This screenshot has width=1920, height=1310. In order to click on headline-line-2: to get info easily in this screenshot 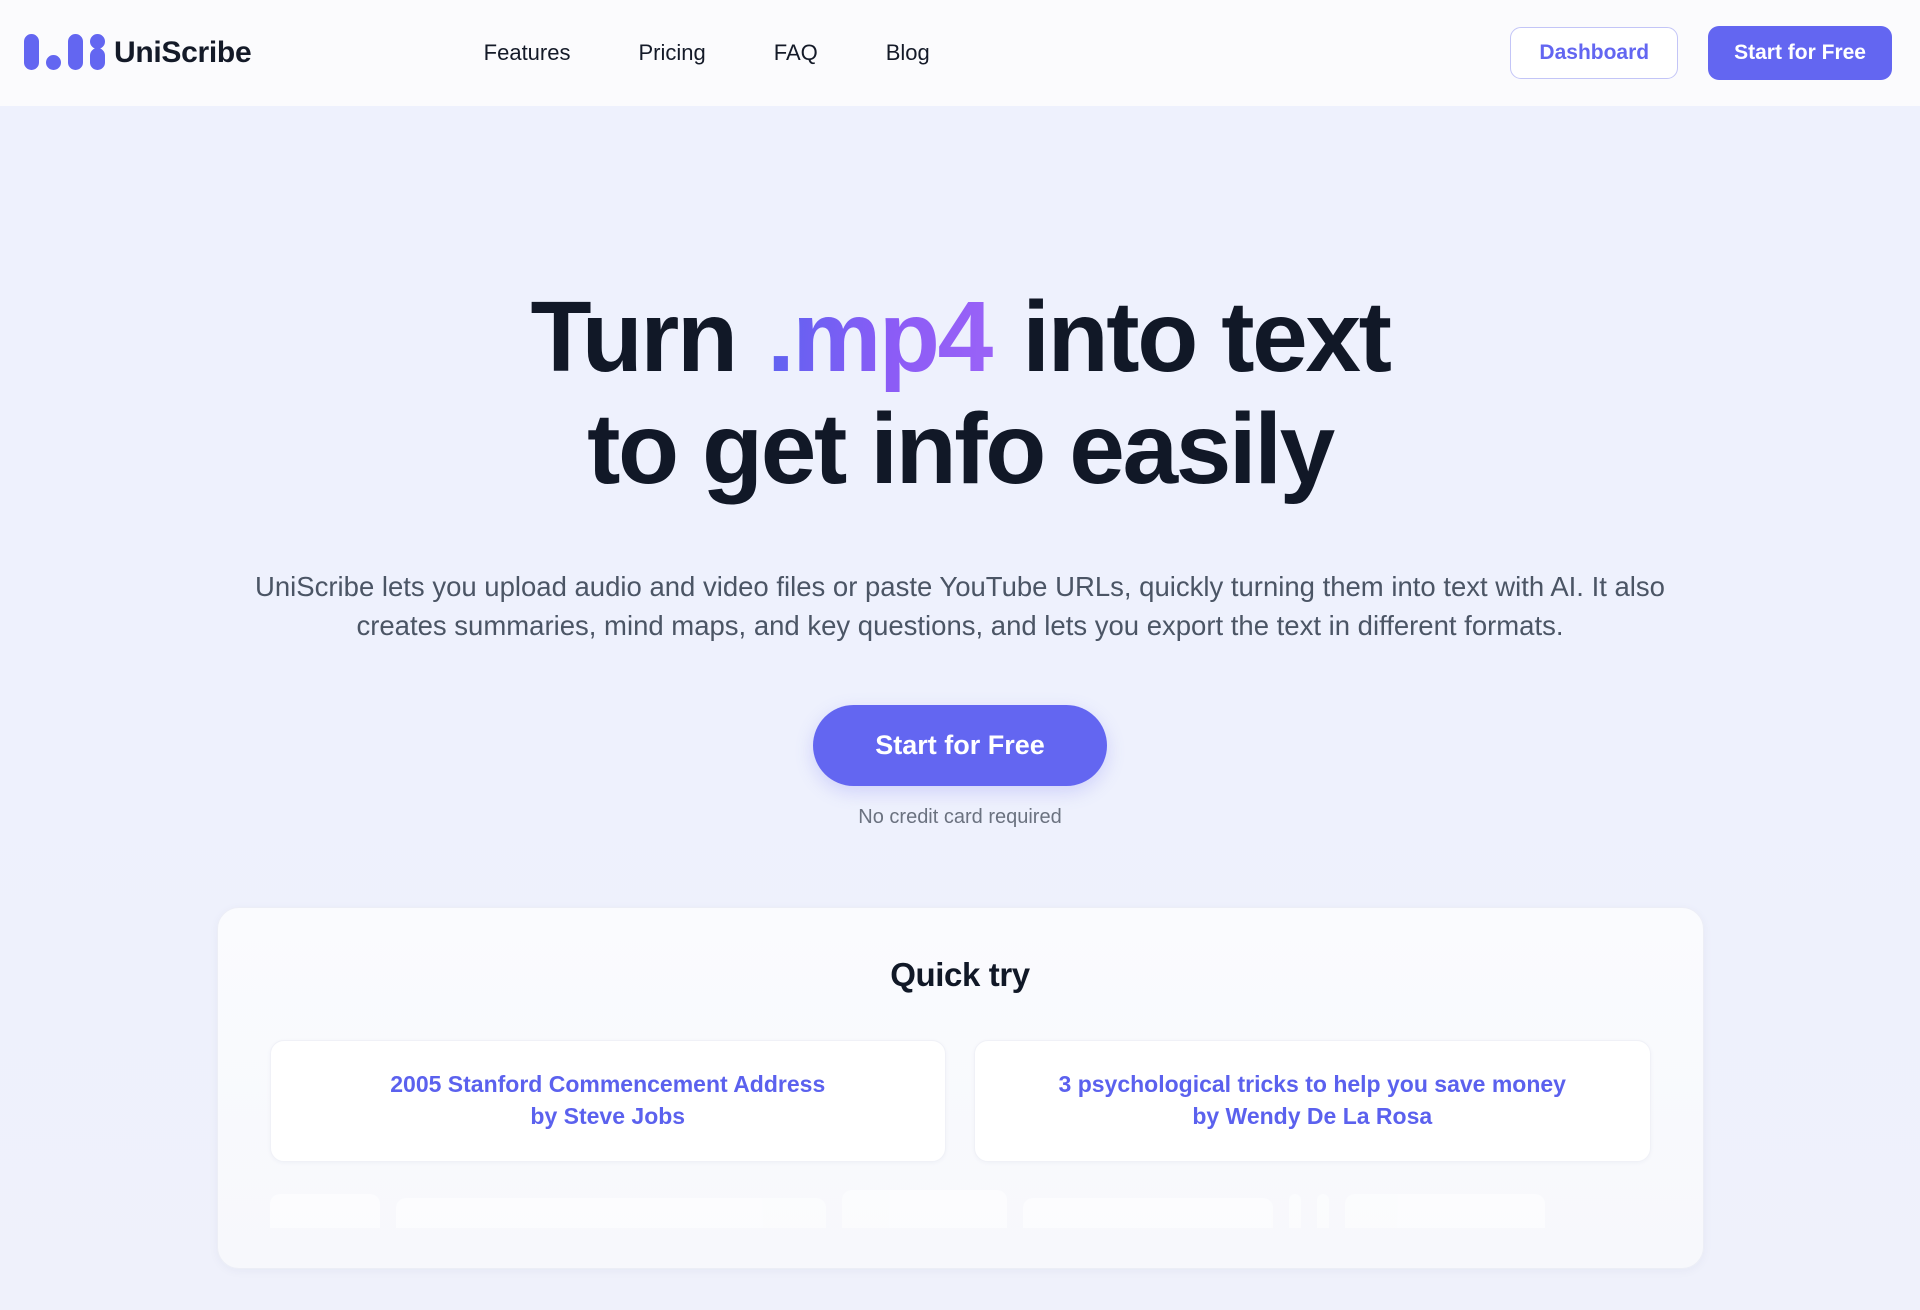, I will do `click(961, 449)`.